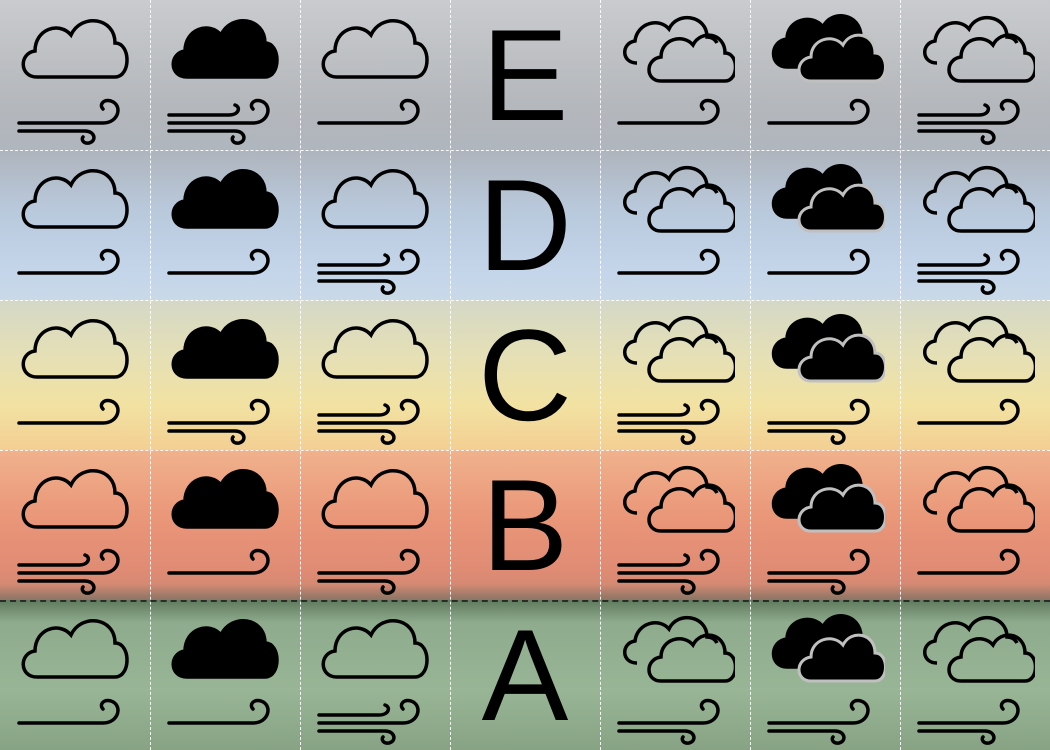 The height and width of the screenshot is (750, 1050). Describe the element at coordinates (525, 225) in the screenshot. I see `row-letter-d: D` at that location.